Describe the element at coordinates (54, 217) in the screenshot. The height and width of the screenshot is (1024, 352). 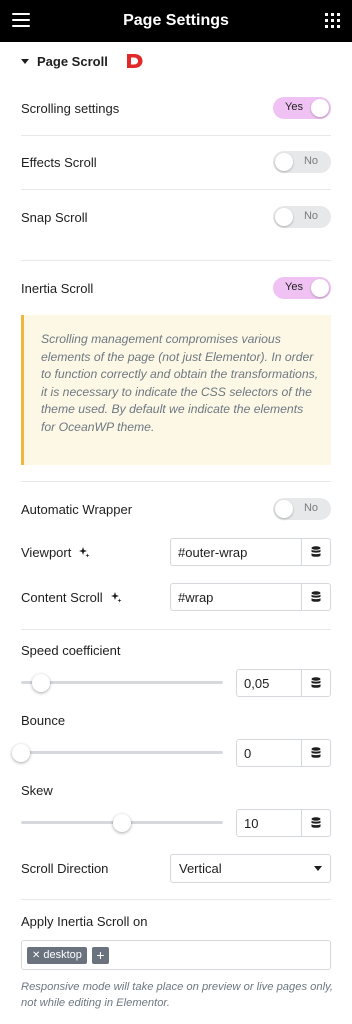
I see `snap-scroll-label: Snap Scroll` at that location.